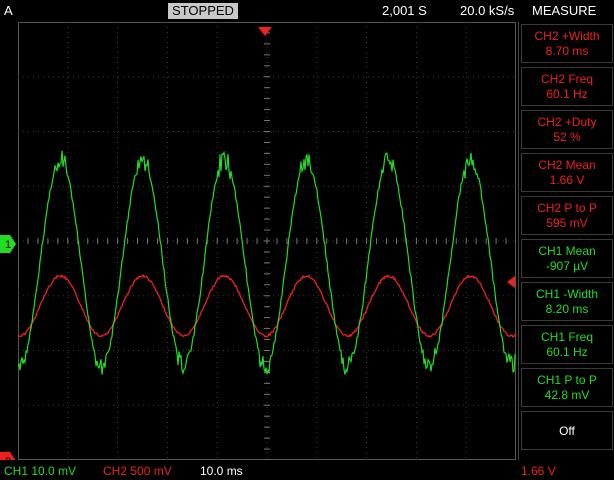 The height and width of the screenshot is (480, 614). I want to click on measurement-slot: Off, so click(567, 430).